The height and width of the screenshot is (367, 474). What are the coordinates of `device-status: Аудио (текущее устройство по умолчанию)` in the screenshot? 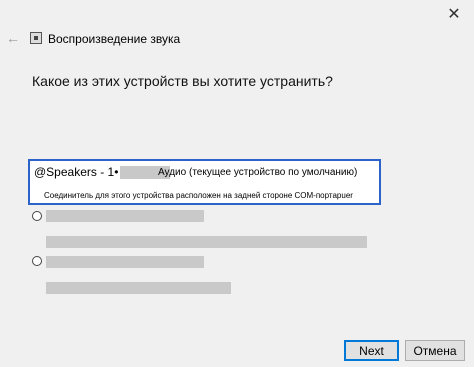 It's located at (258, 172).